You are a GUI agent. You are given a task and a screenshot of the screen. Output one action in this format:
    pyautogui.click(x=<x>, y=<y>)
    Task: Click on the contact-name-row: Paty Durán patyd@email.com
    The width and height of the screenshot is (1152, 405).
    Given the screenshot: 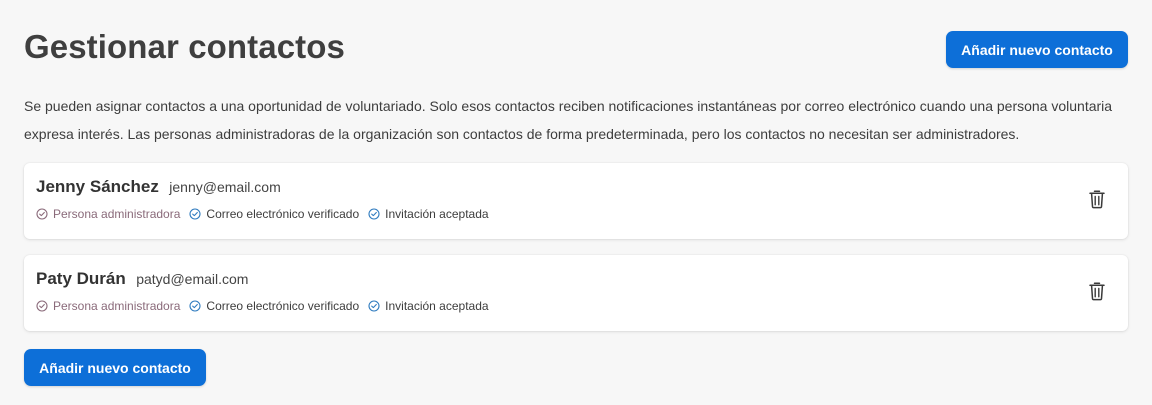 What is the action you would take?
    pyautogui.click(x=142, y=279)
    